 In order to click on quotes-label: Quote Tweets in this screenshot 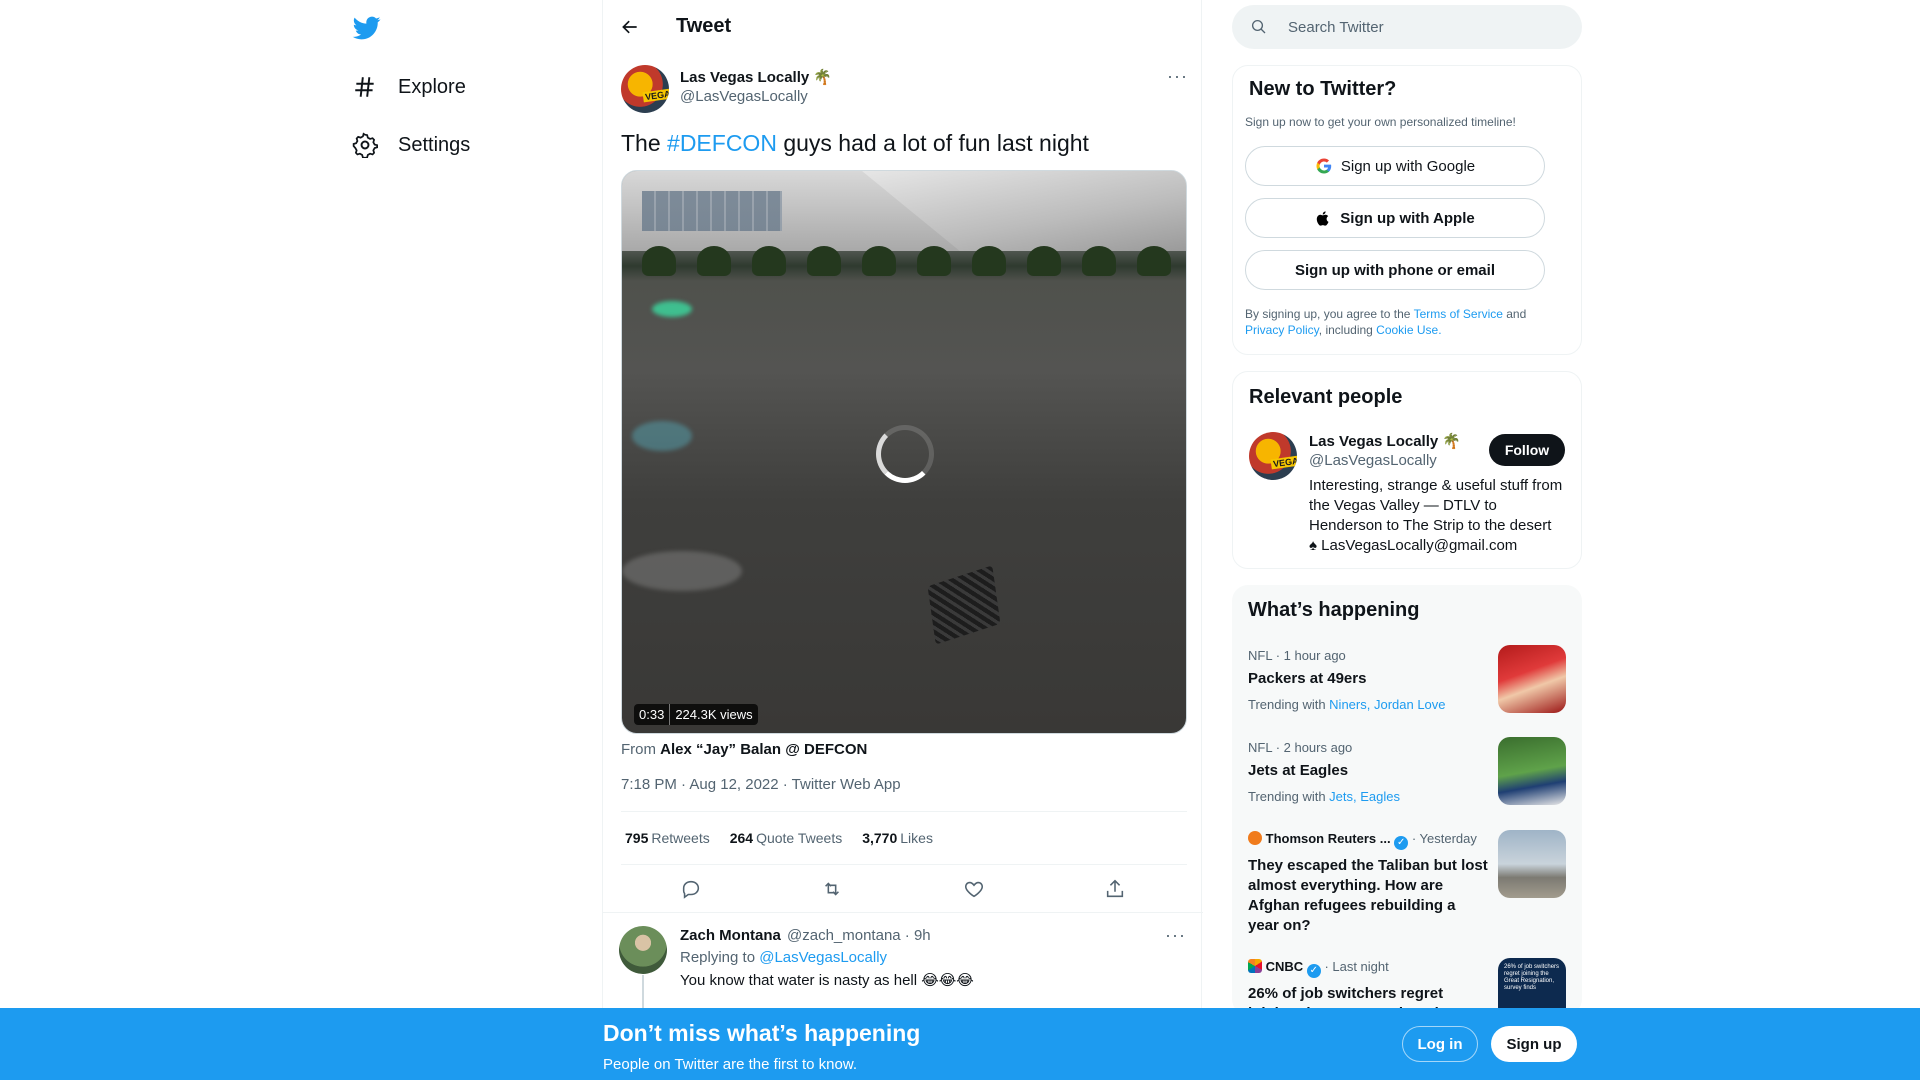, I will do `click(799, 838)`.